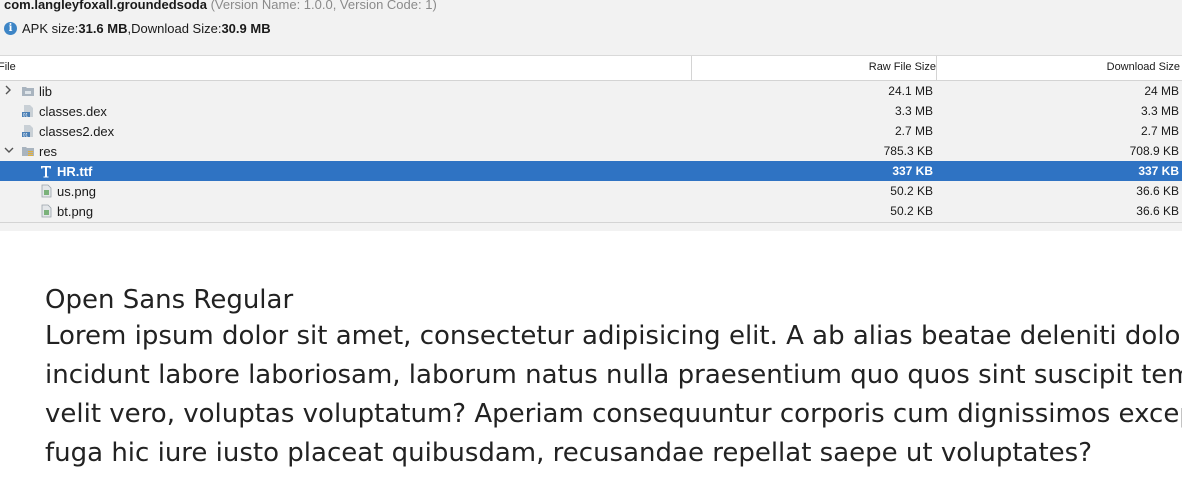 The width and height of the screenshot is (1182, 485). I want to click on table-row: us.png 50.2 KB 36.6 KB, so click(591, 191).